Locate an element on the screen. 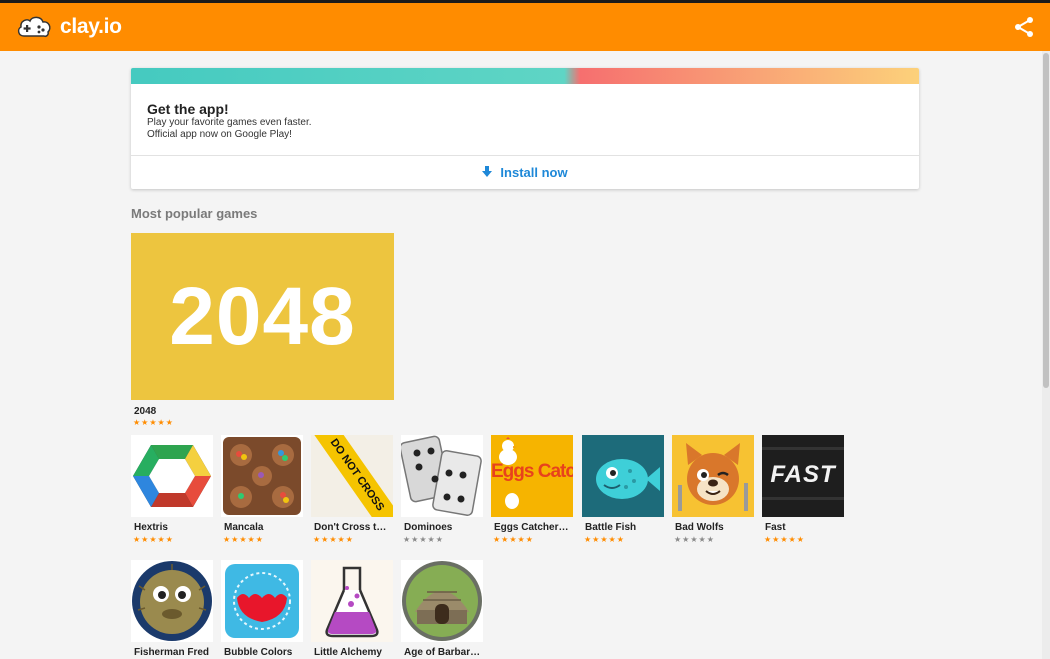 The width and height of the screenshot is (1050, 659). game-thumbnail: 2048 is located at coordinates (262, 316).